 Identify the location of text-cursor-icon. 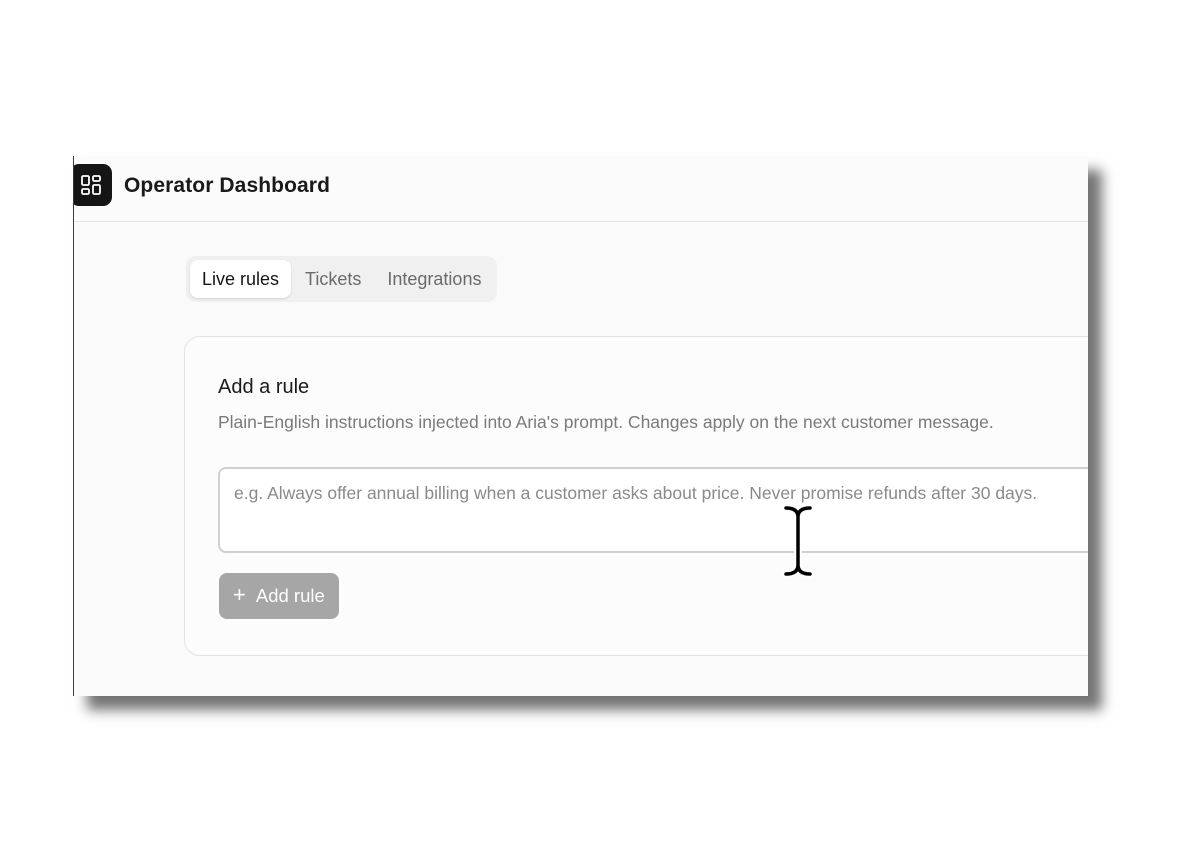
(798, 541).